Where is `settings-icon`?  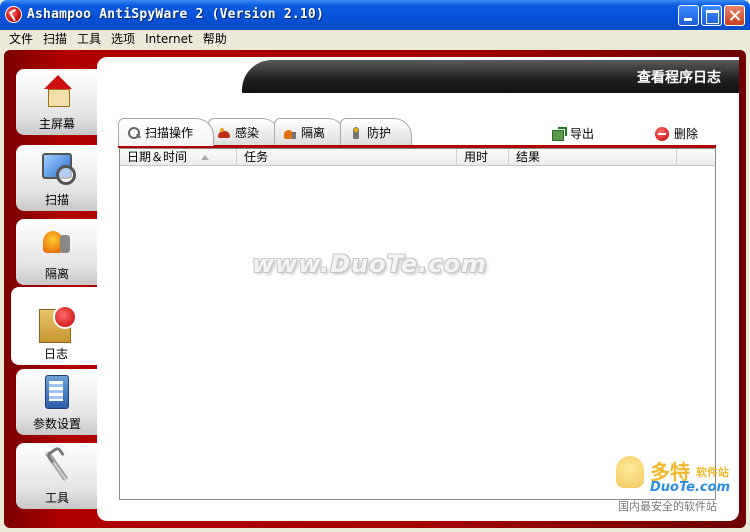 settings-icon is located at coordinates (57, 392).